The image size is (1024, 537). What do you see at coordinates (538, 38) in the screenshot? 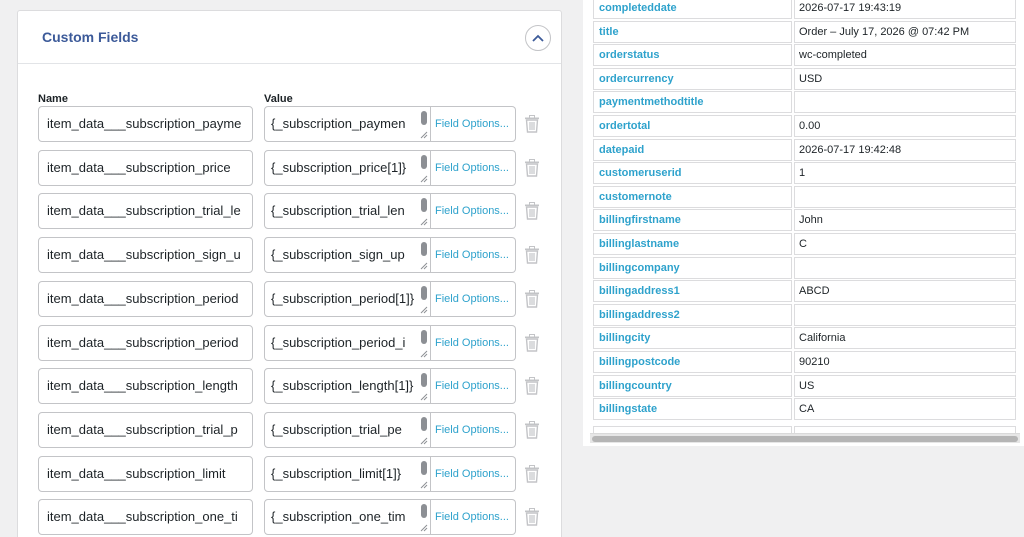
I see `collapse-toggle-button` at bounding box center [538, 38].